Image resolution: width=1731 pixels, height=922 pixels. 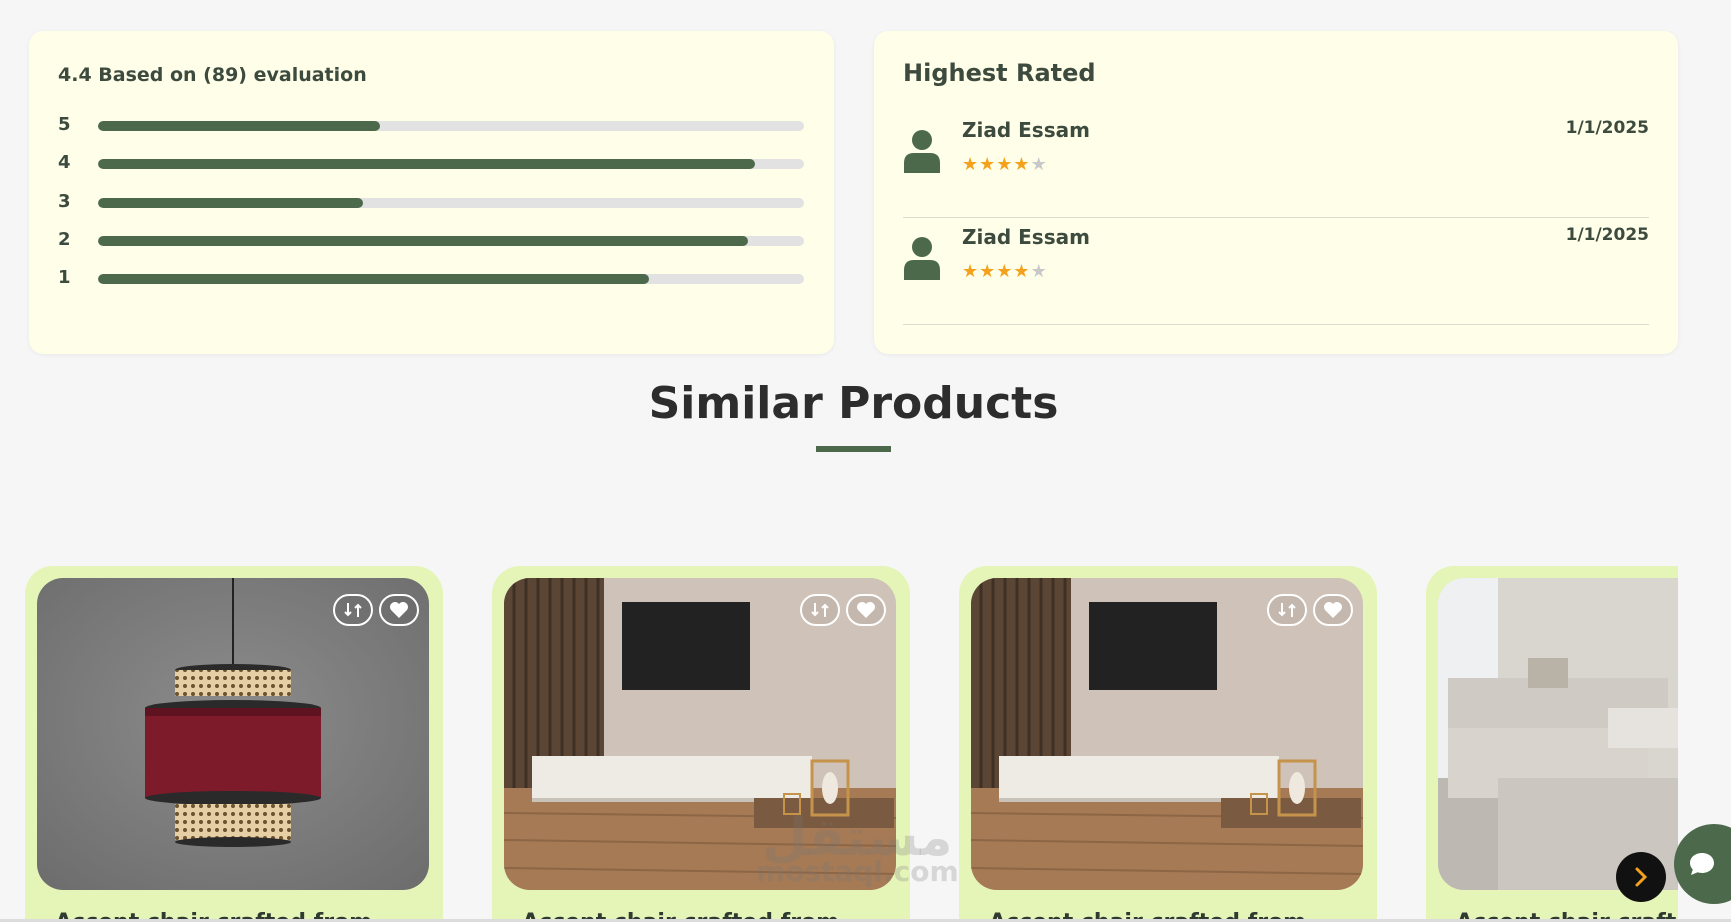 I want to click on chat-bubble-icon, so click(x=1702, y=864).